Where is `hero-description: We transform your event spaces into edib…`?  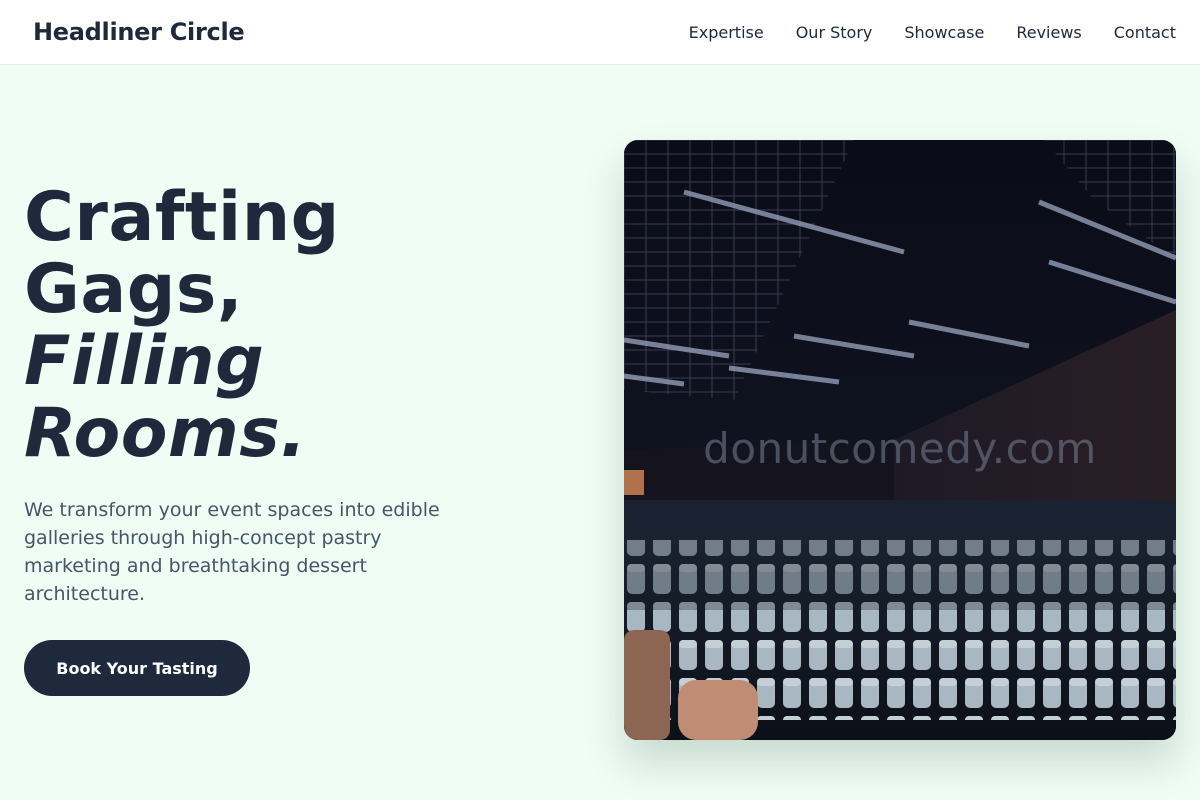 hero-description: We transform your event spaces into edib… is located at coordinates (232, 552).